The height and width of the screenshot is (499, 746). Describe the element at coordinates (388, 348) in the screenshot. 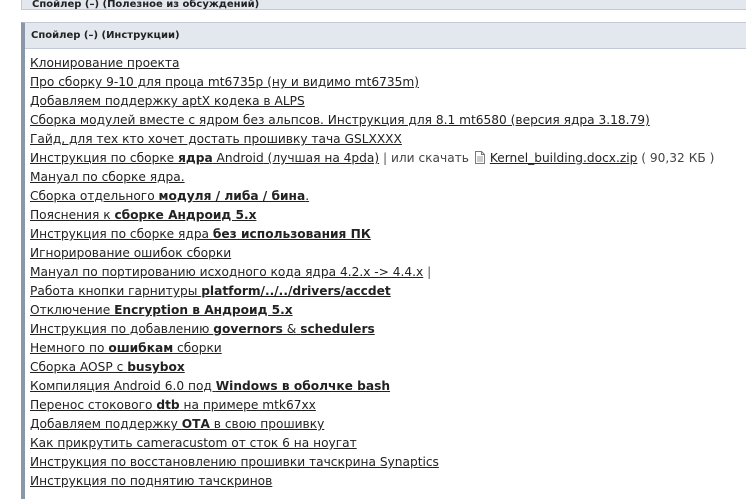

I see `list-item: Немного по ошибкам сборки` at that location.